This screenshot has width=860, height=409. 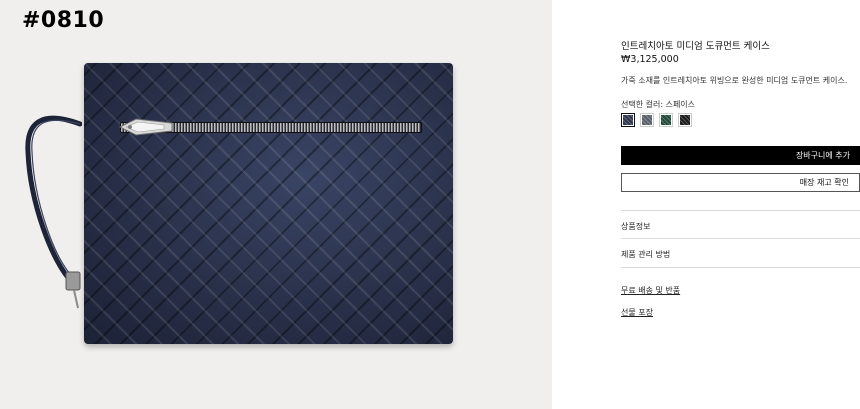 What do you see at coordinates (53, 212) in the screenshot?
I see `wrist-strap` at bounding box center [53, 212].